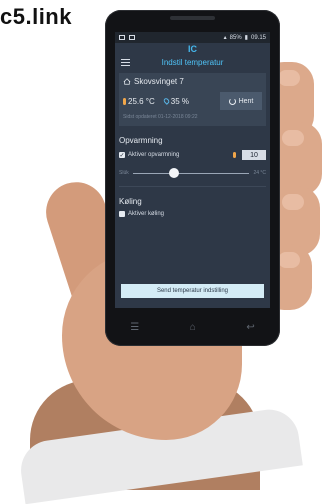  Describe the element at coordinates (154, 155) in the screenshot. I see `heating-checkbox-label: Aktiver opvarmning` at that location.